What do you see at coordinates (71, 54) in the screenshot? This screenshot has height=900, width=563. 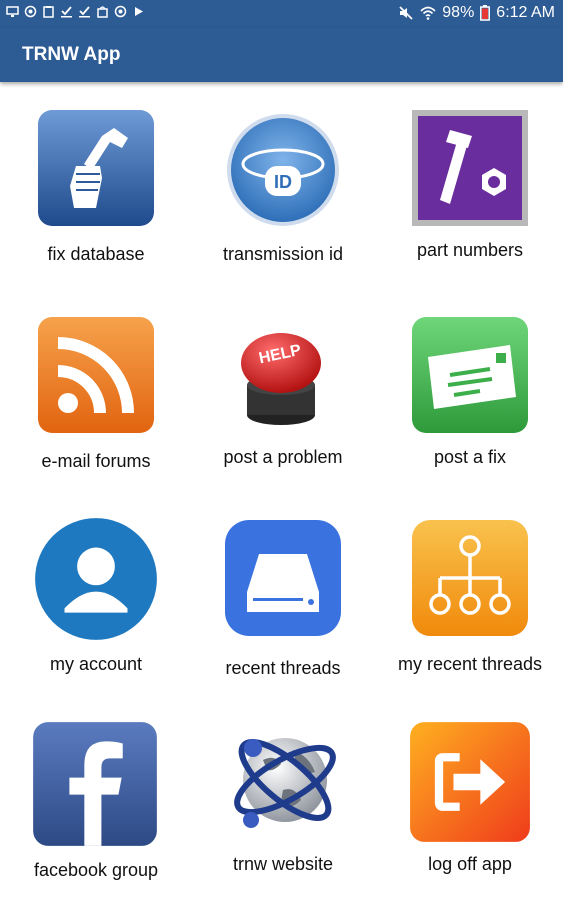 I see `app-title: TRNW App` at bounding box center [71, 54].